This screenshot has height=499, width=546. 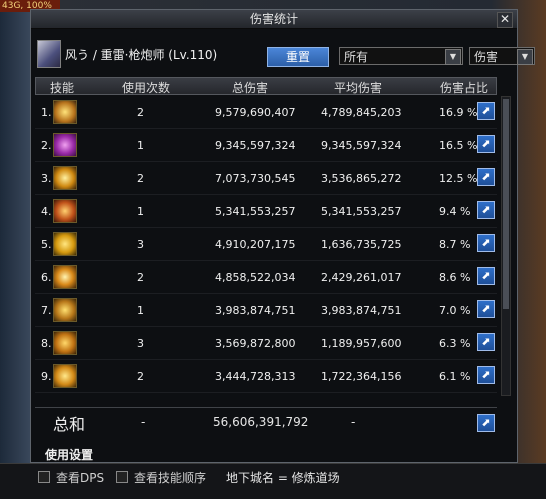 I want to click on row-rank: 1., so click(x=46, y=112).